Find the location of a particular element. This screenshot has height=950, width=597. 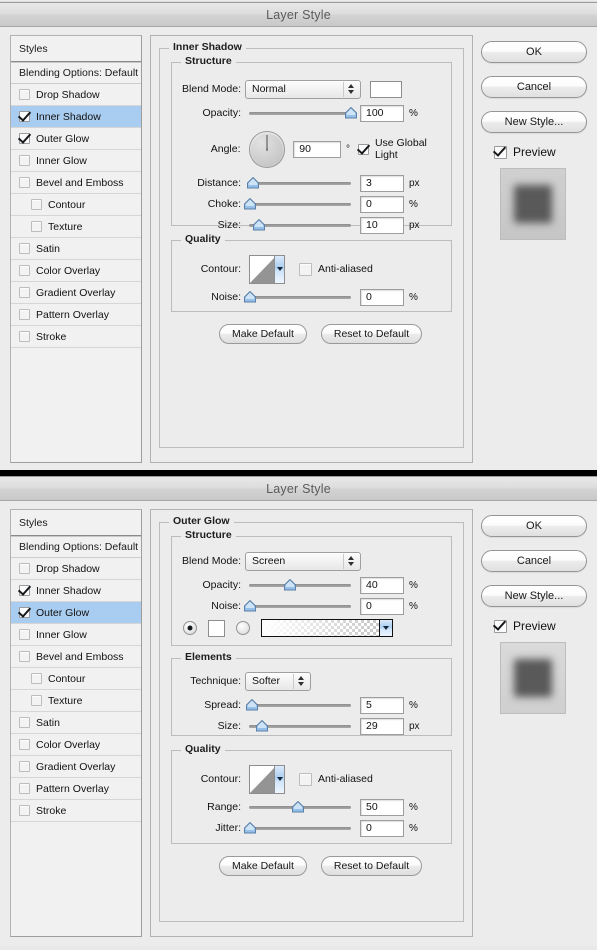

radio-glow-solid-color is located at coordinates (190, 628).